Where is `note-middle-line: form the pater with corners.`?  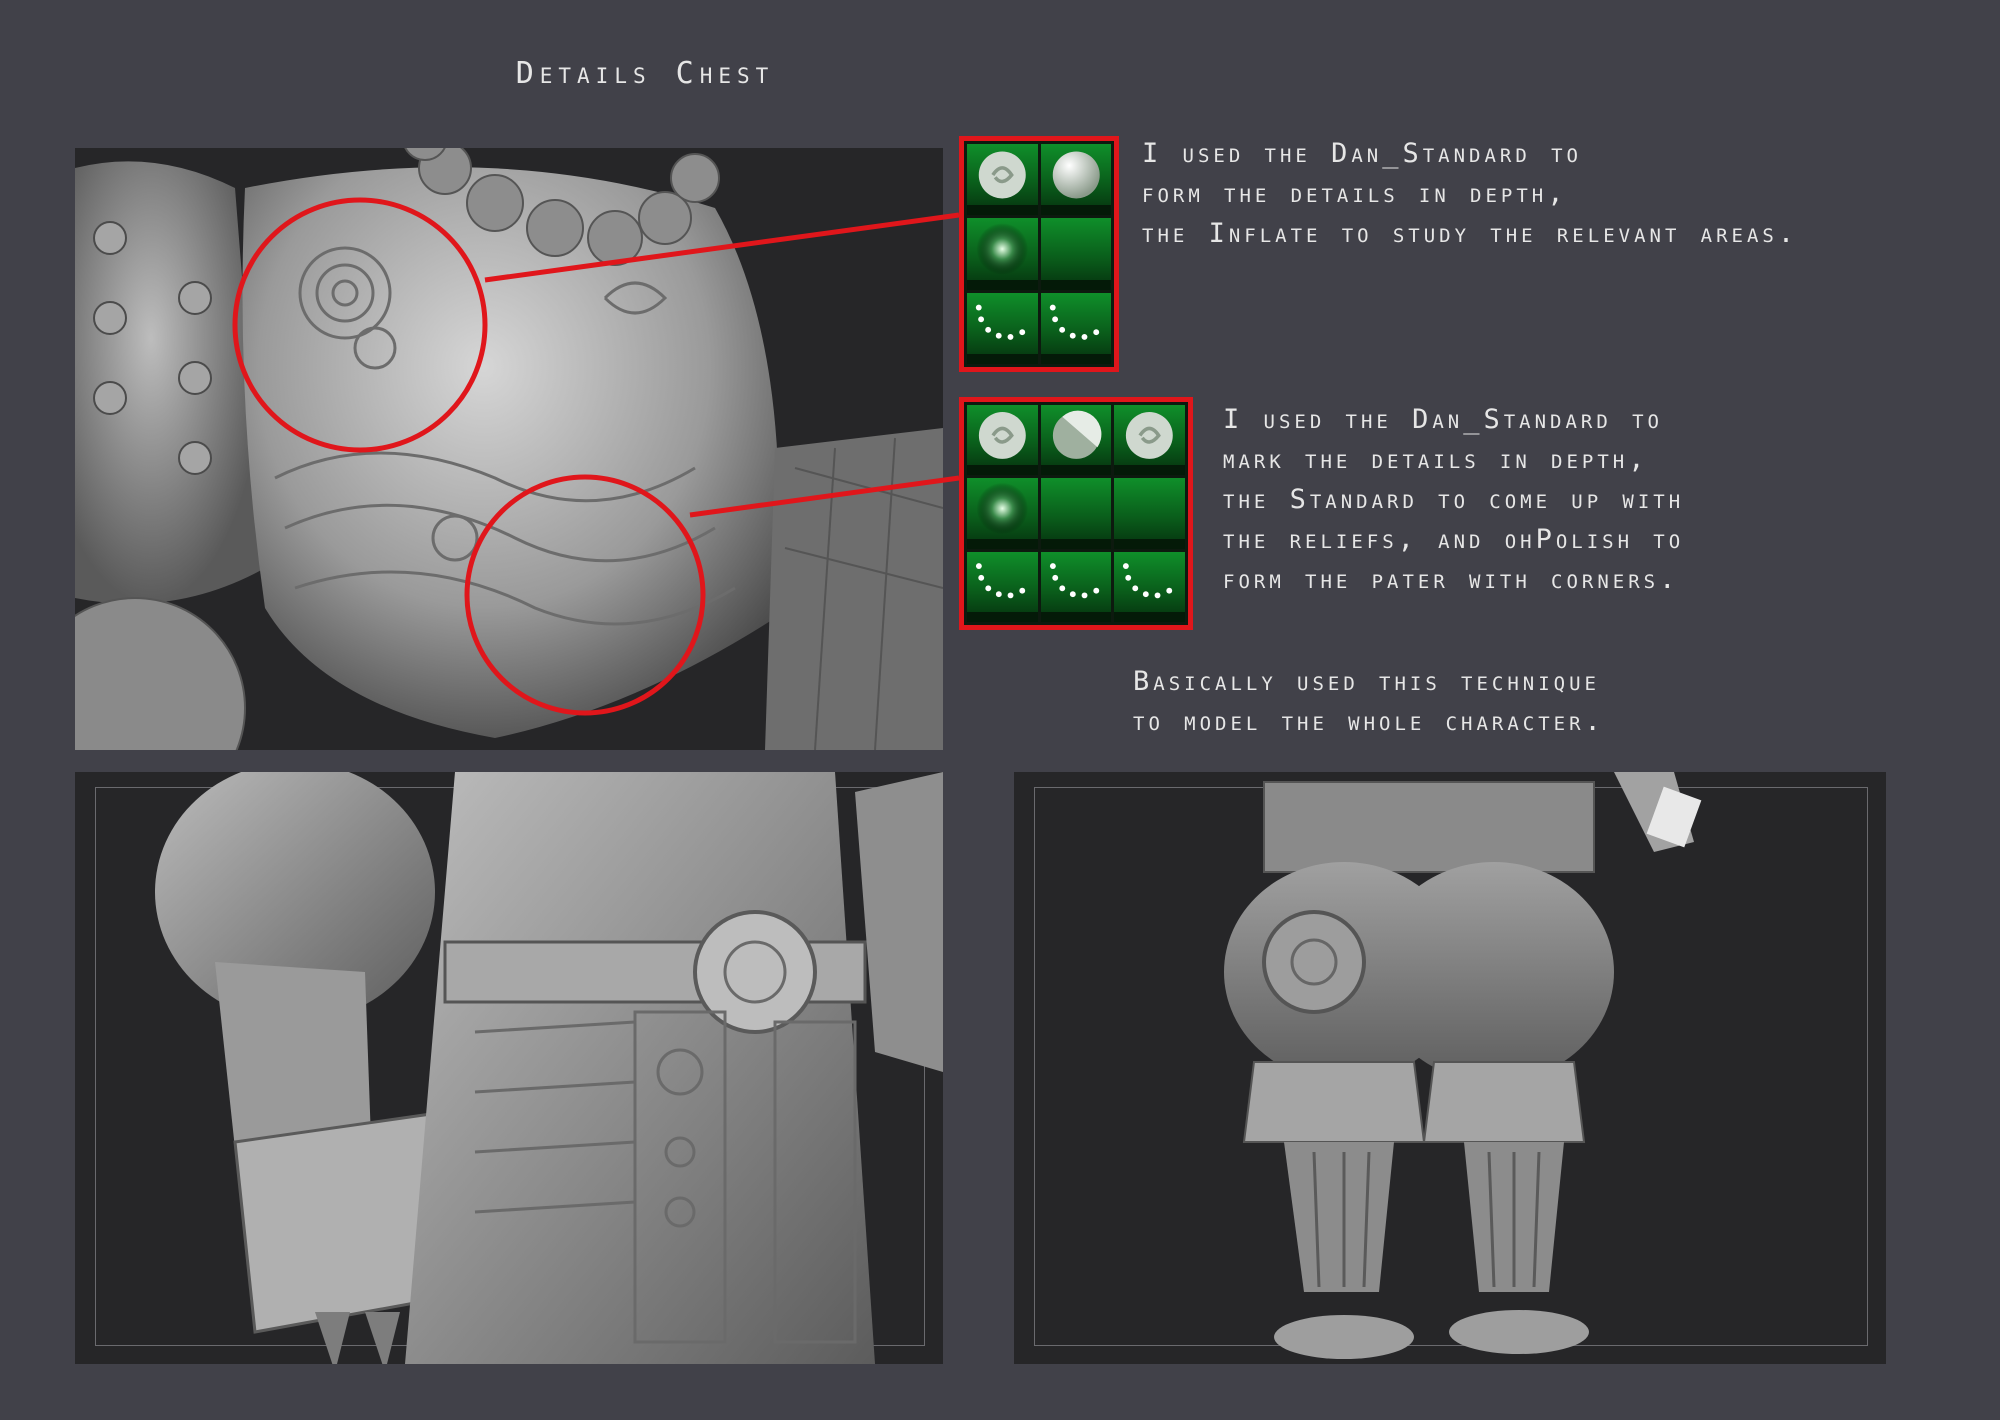
note-middle-line: form the pater with corners. is located at coordinates (1451, 579).